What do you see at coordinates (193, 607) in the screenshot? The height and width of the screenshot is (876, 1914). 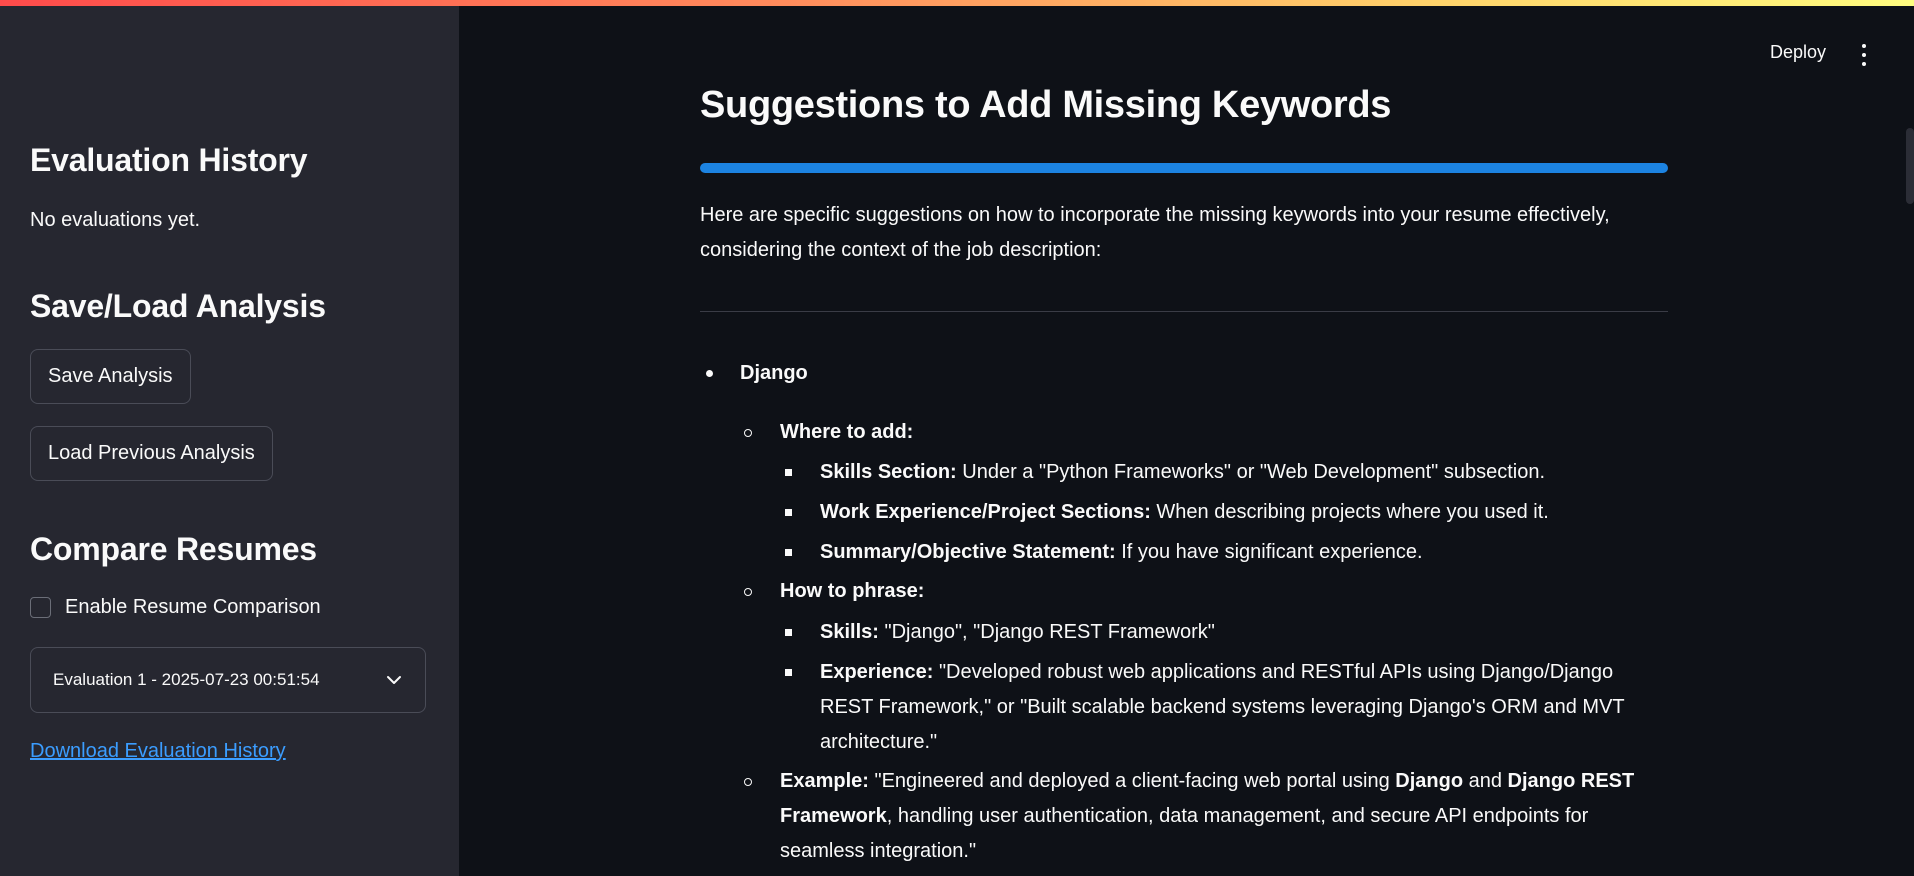 I see `enable-comparison-label: Enable Resume Comparison` at bounding box center [193, 607].